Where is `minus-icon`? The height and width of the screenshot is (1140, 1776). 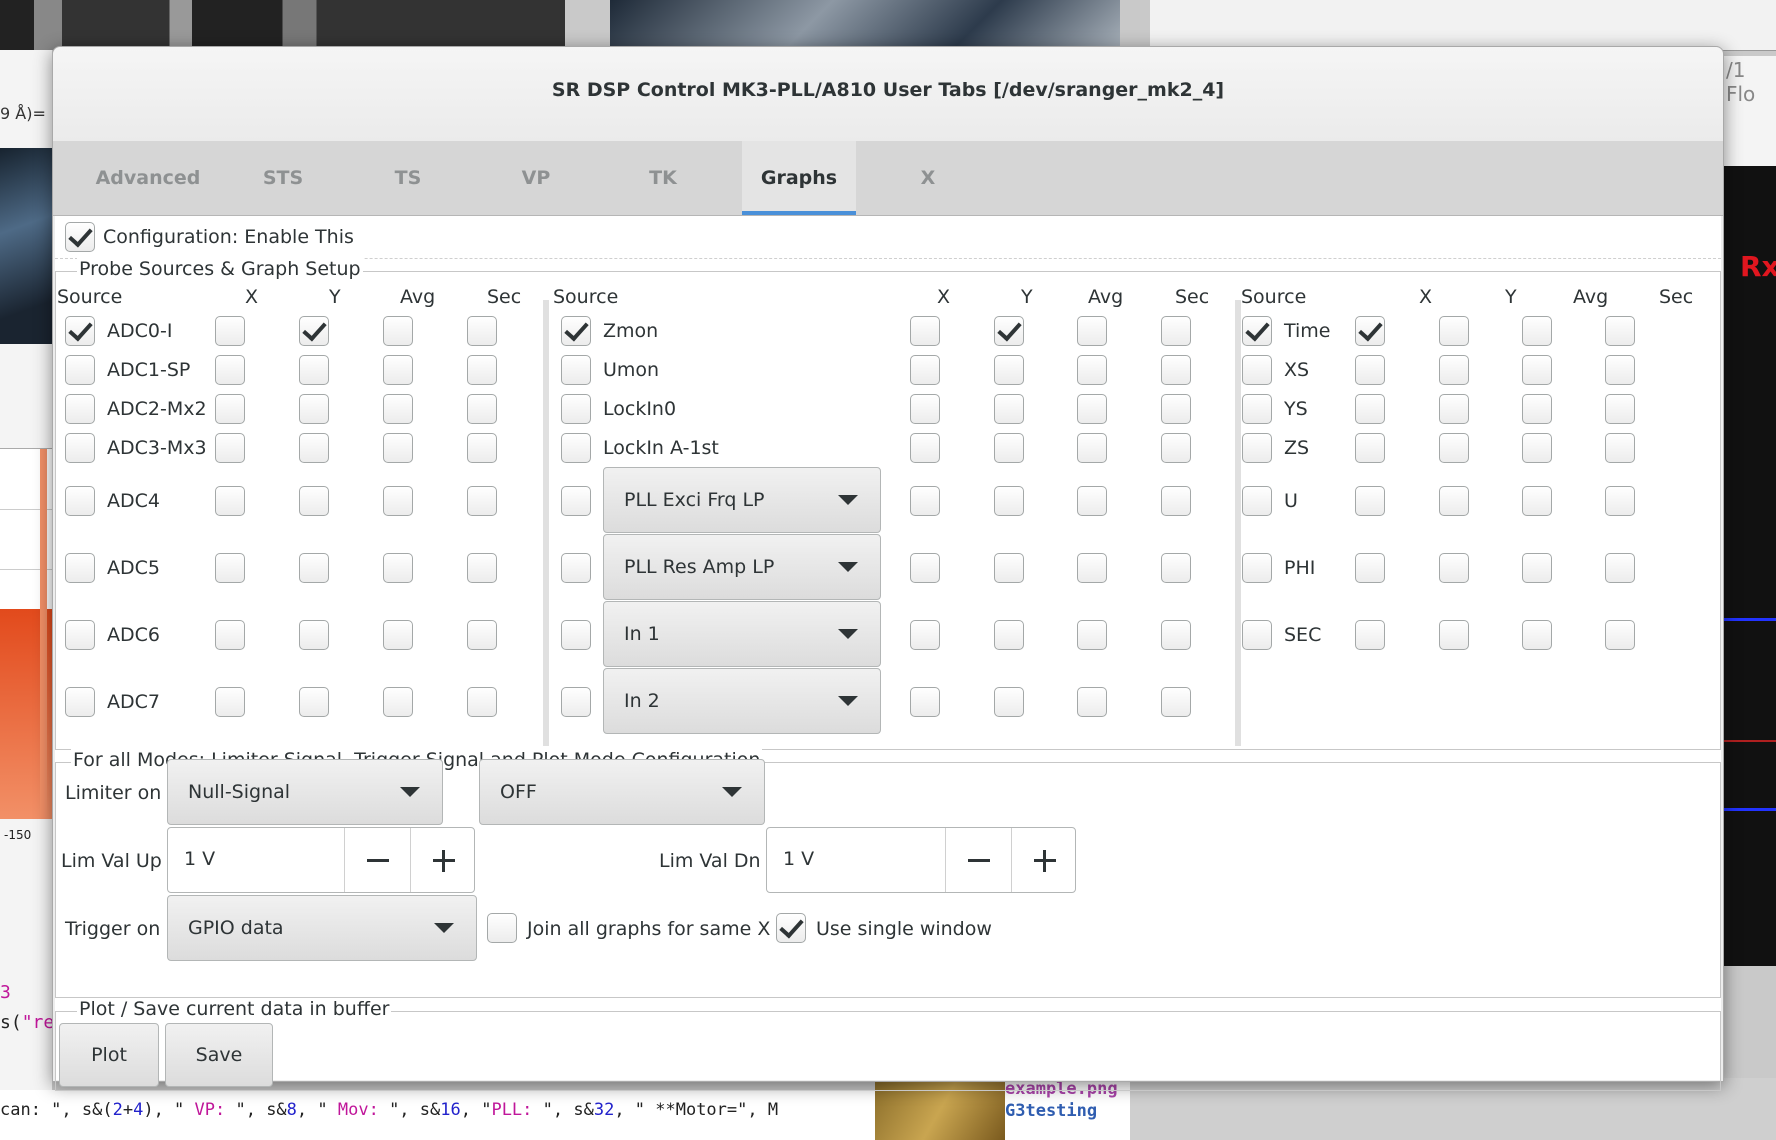 minus-icon is located at coordinates (377, 860).